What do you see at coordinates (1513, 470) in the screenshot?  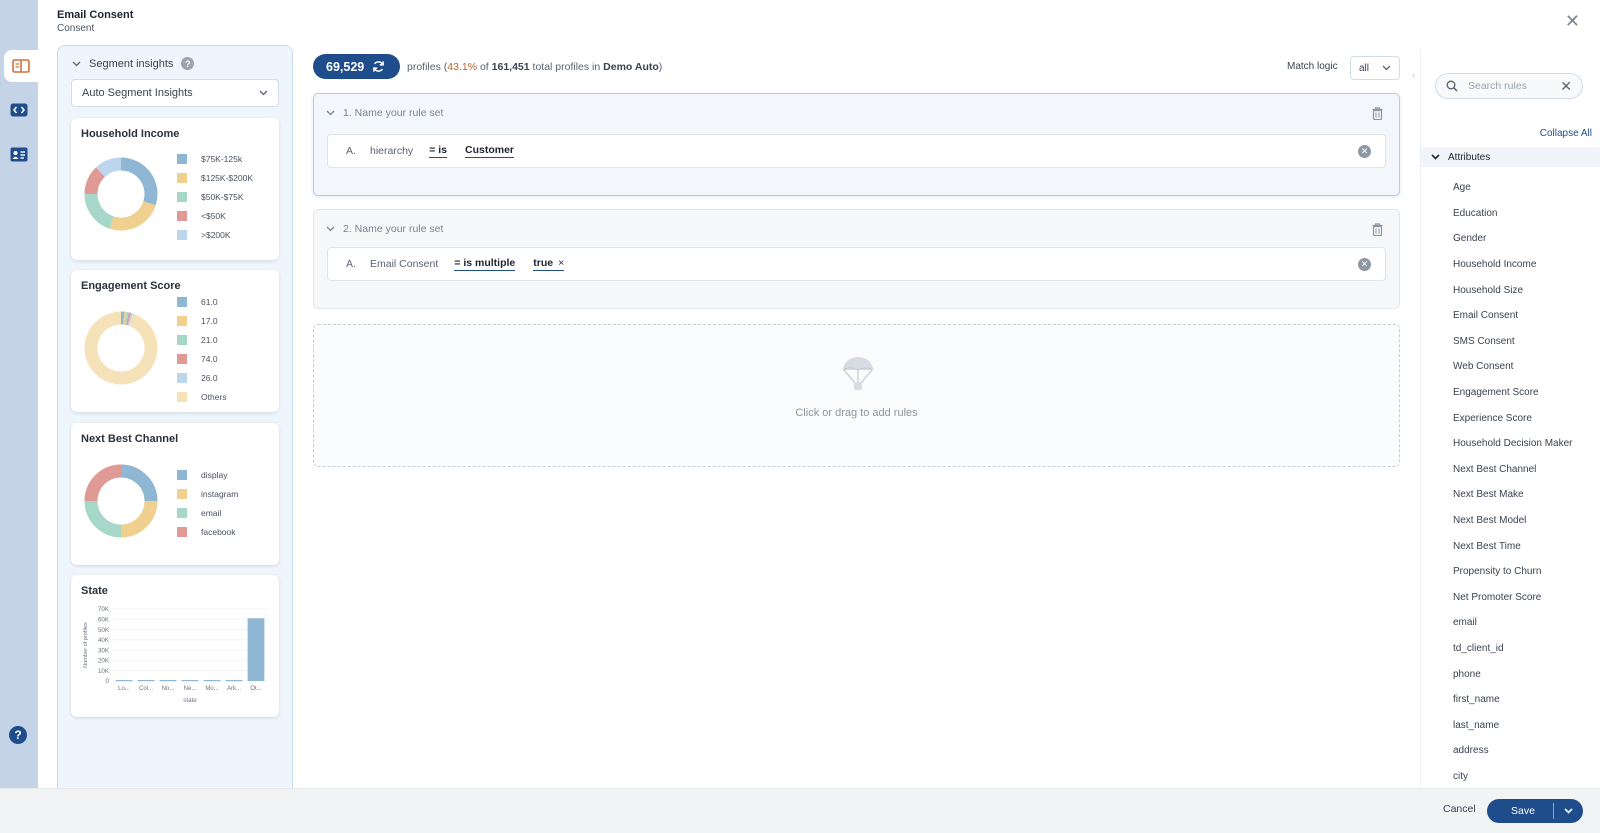 I see `attribute-item: Next Best Channel` at bounding box center [1513, 470].